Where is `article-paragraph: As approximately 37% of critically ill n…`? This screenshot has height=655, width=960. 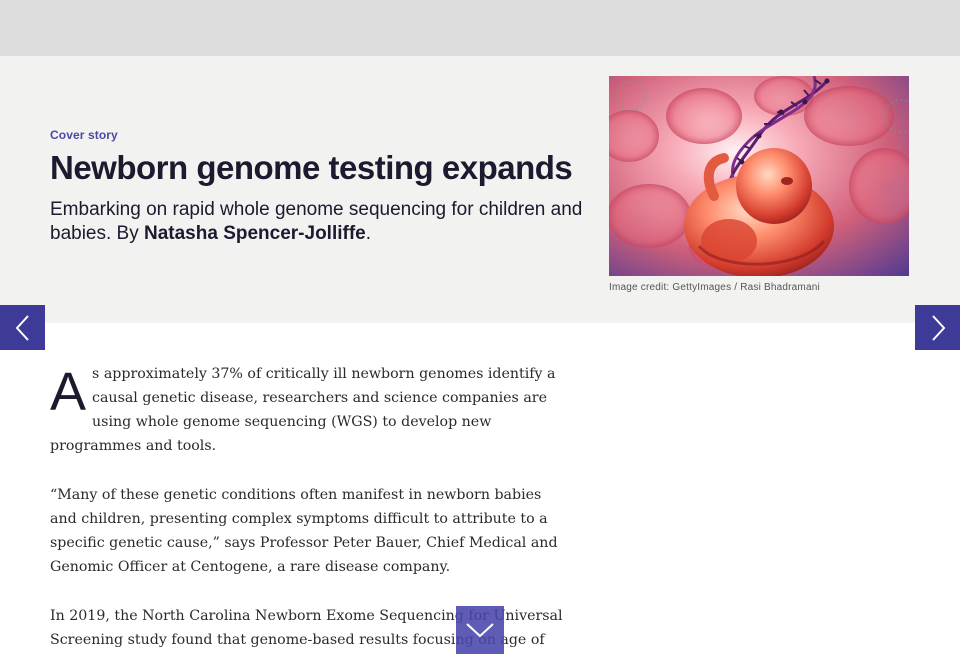
article-paragraph: As approximately 37% of critically ill n… is located at coordinates (310, 410).